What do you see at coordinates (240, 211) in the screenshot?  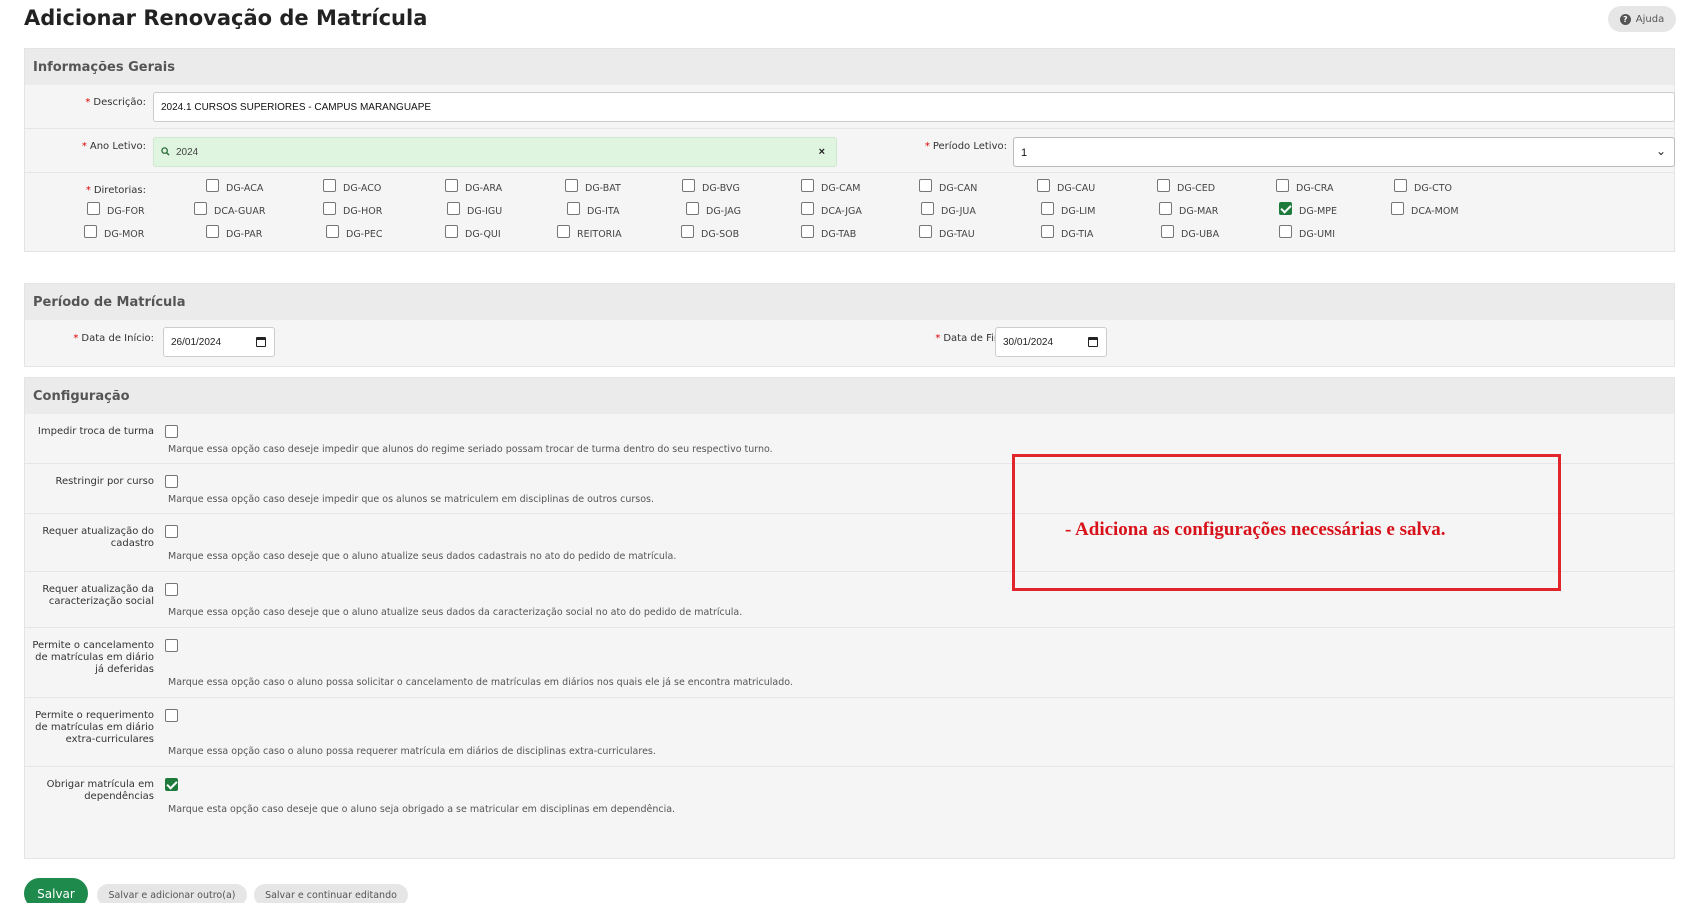 I see `diretoria-label: DCA-GUAR` at bounding box center [240, 211].